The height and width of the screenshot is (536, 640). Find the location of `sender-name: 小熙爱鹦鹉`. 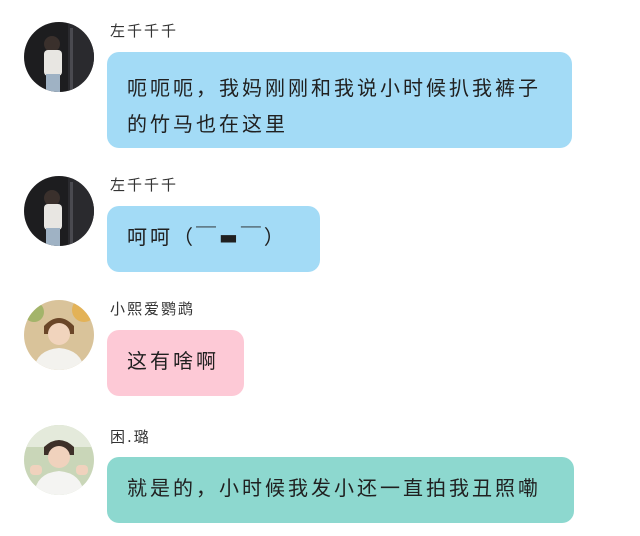

sender-name: 小熙爱鹦鹉 is located at coordinates (153, 309).